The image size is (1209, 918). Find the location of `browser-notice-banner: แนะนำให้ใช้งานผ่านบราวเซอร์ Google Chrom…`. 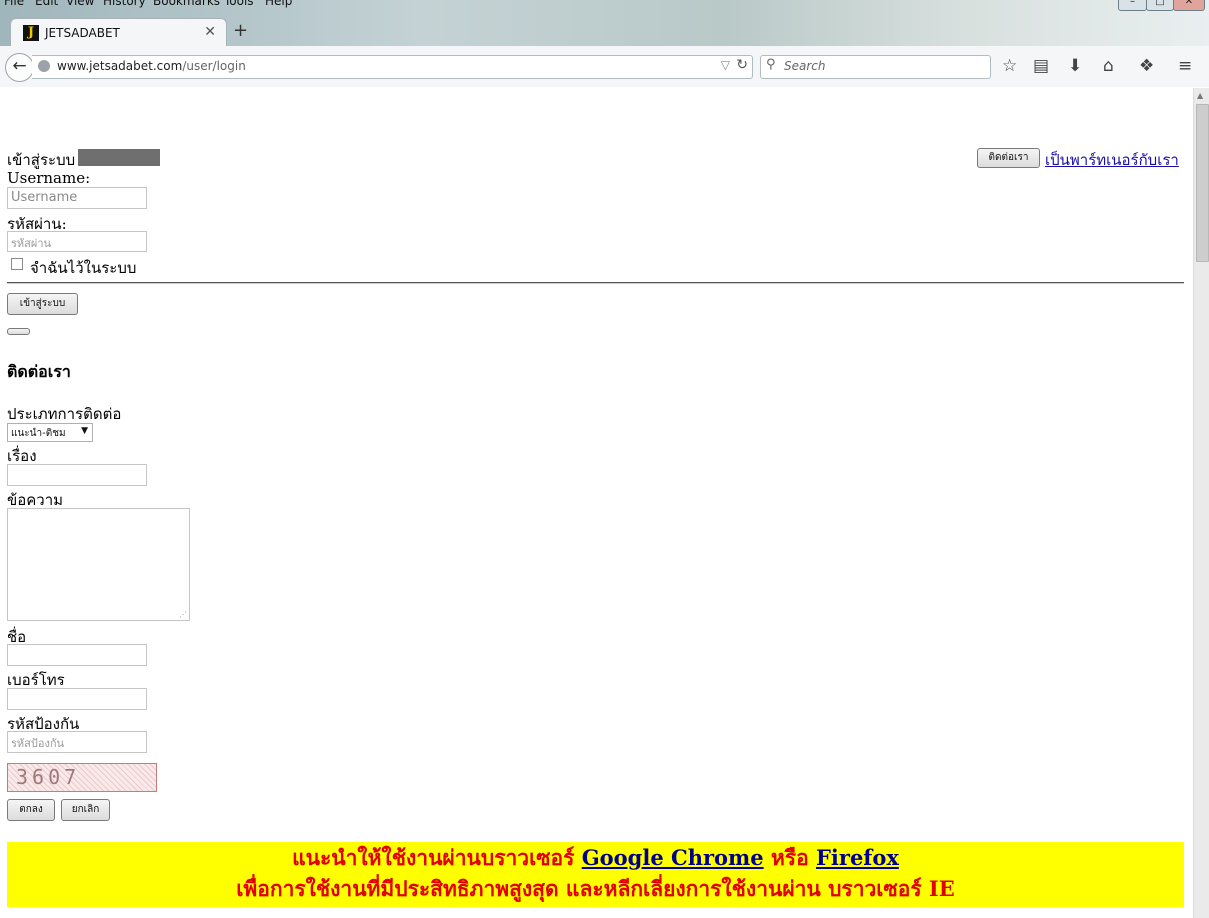

browser-notice-banner: แนะนำให้ใช้งานผ่านบราวเซอร์ Google Chrom… is located at coordinates (595, 874).